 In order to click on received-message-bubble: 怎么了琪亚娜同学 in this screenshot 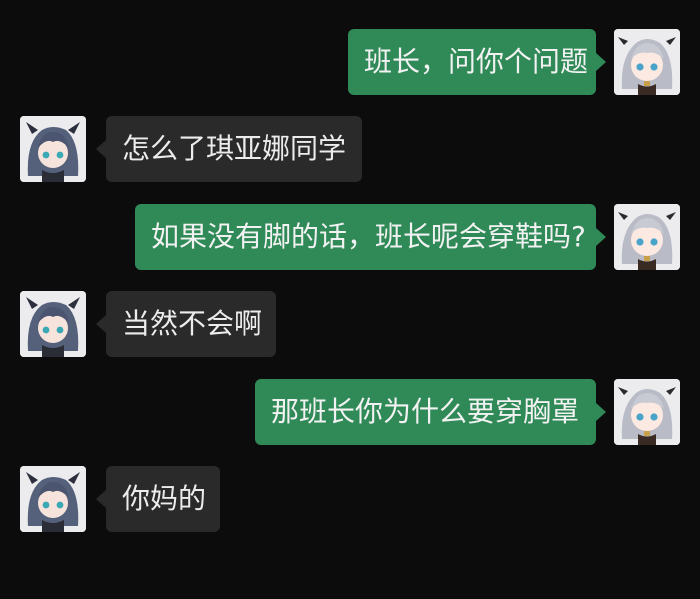, I will do `click(229, 149)`.